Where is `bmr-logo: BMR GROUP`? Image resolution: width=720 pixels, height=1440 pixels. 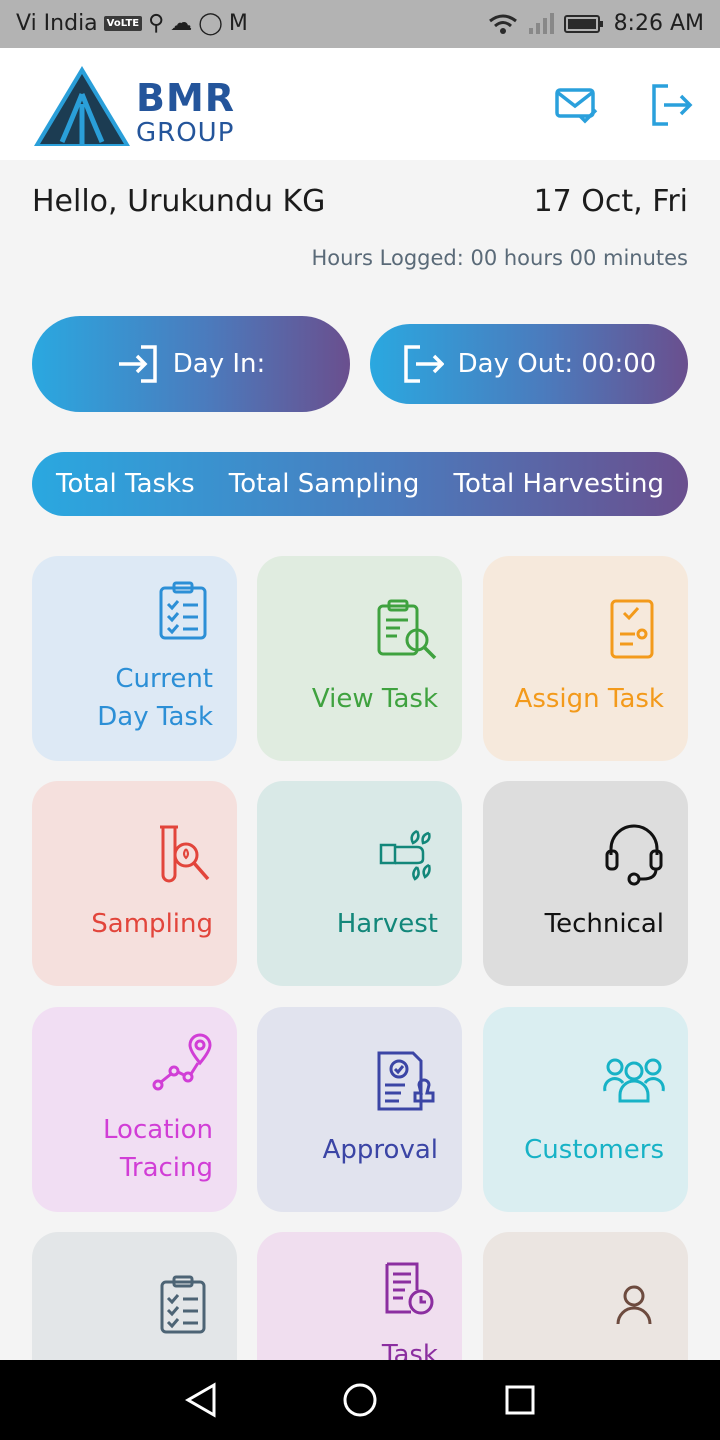
bmr-logo: BMR GROUP is located at coordinates (137, 106).